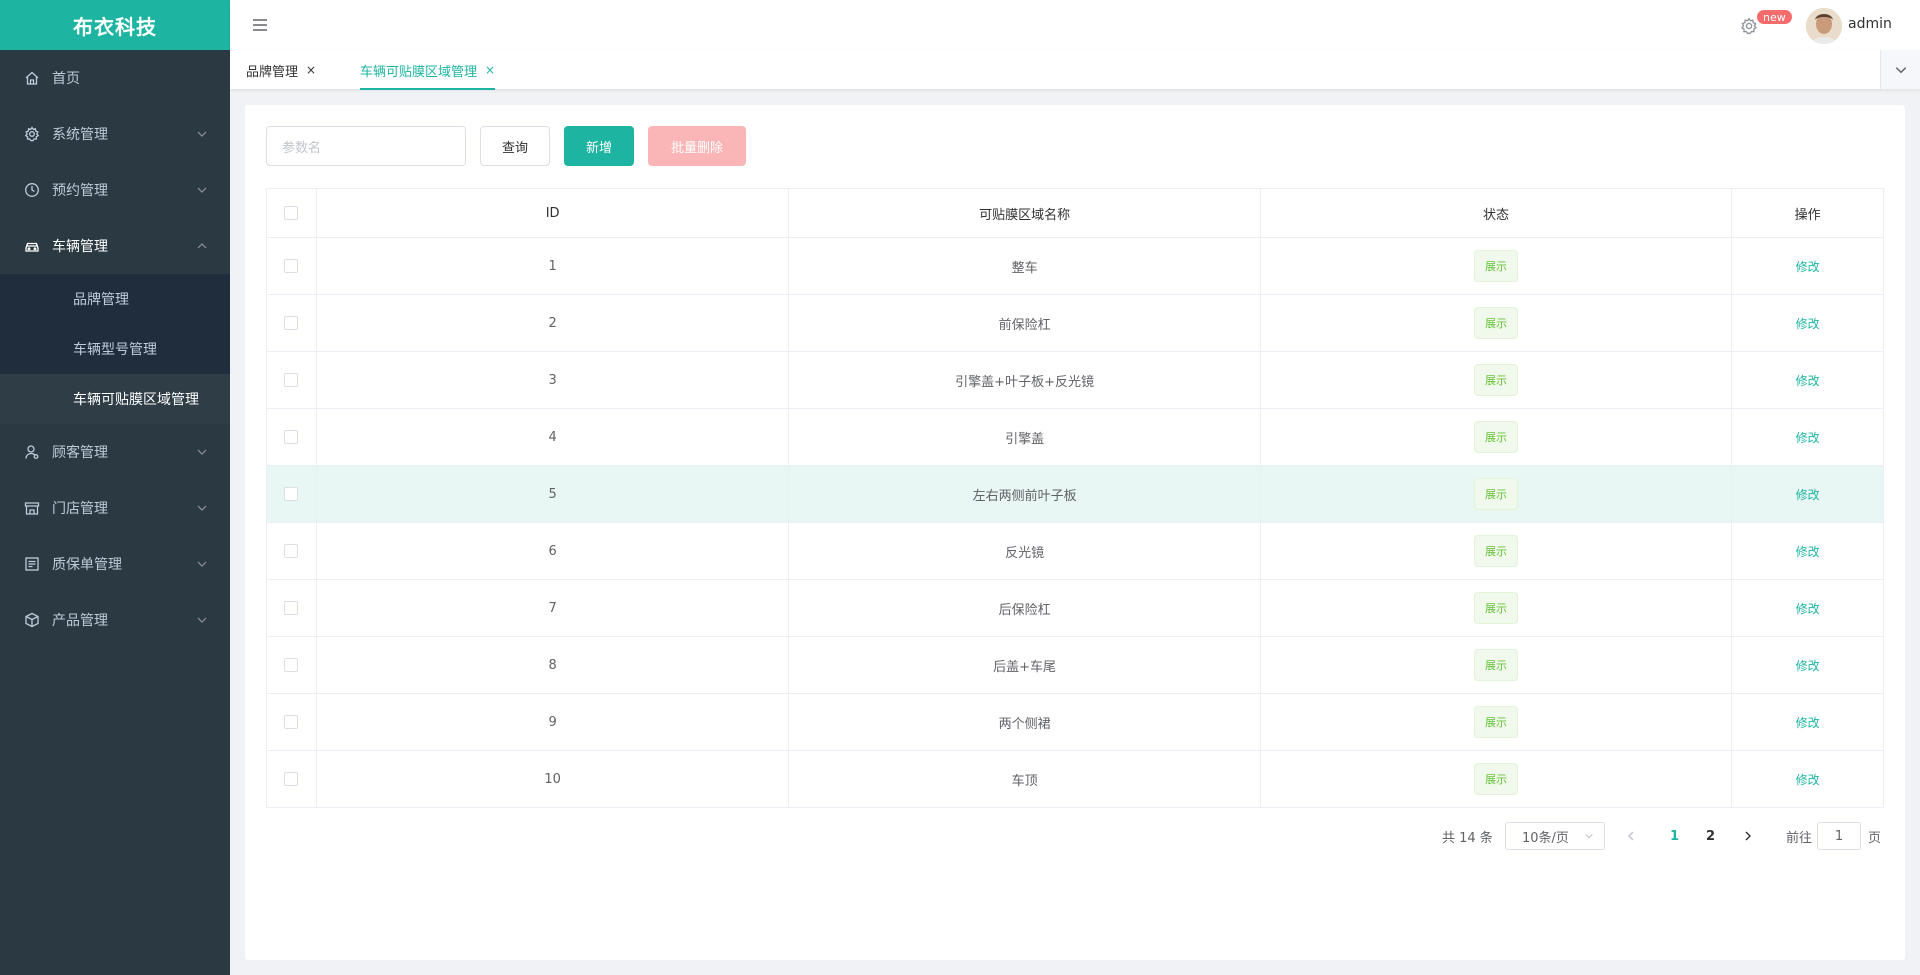 The image size is (1920, 975). What do you see at coordinates (553, 380) in the screenshot?
I see `cell-id: 3` at bounding box center [553, 380].